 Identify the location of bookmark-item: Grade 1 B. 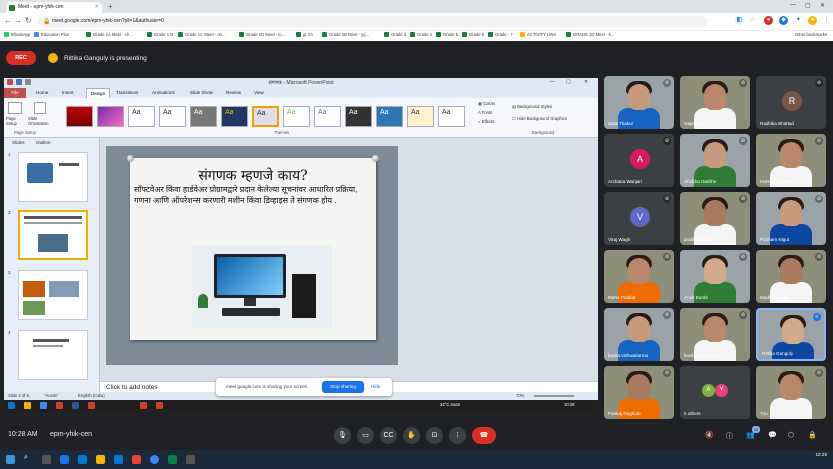
(160, 34).